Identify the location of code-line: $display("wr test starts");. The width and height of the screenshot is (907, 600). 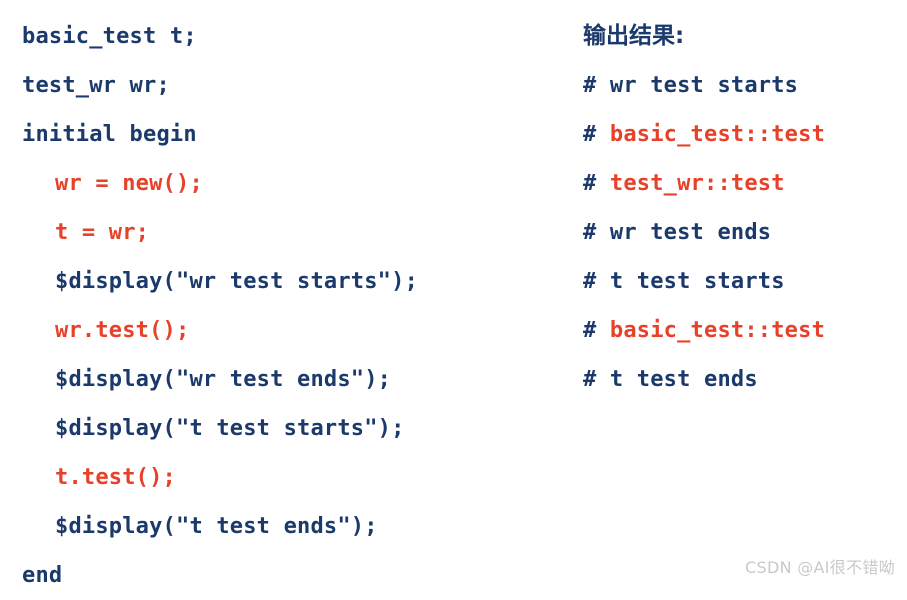
(237, 281).